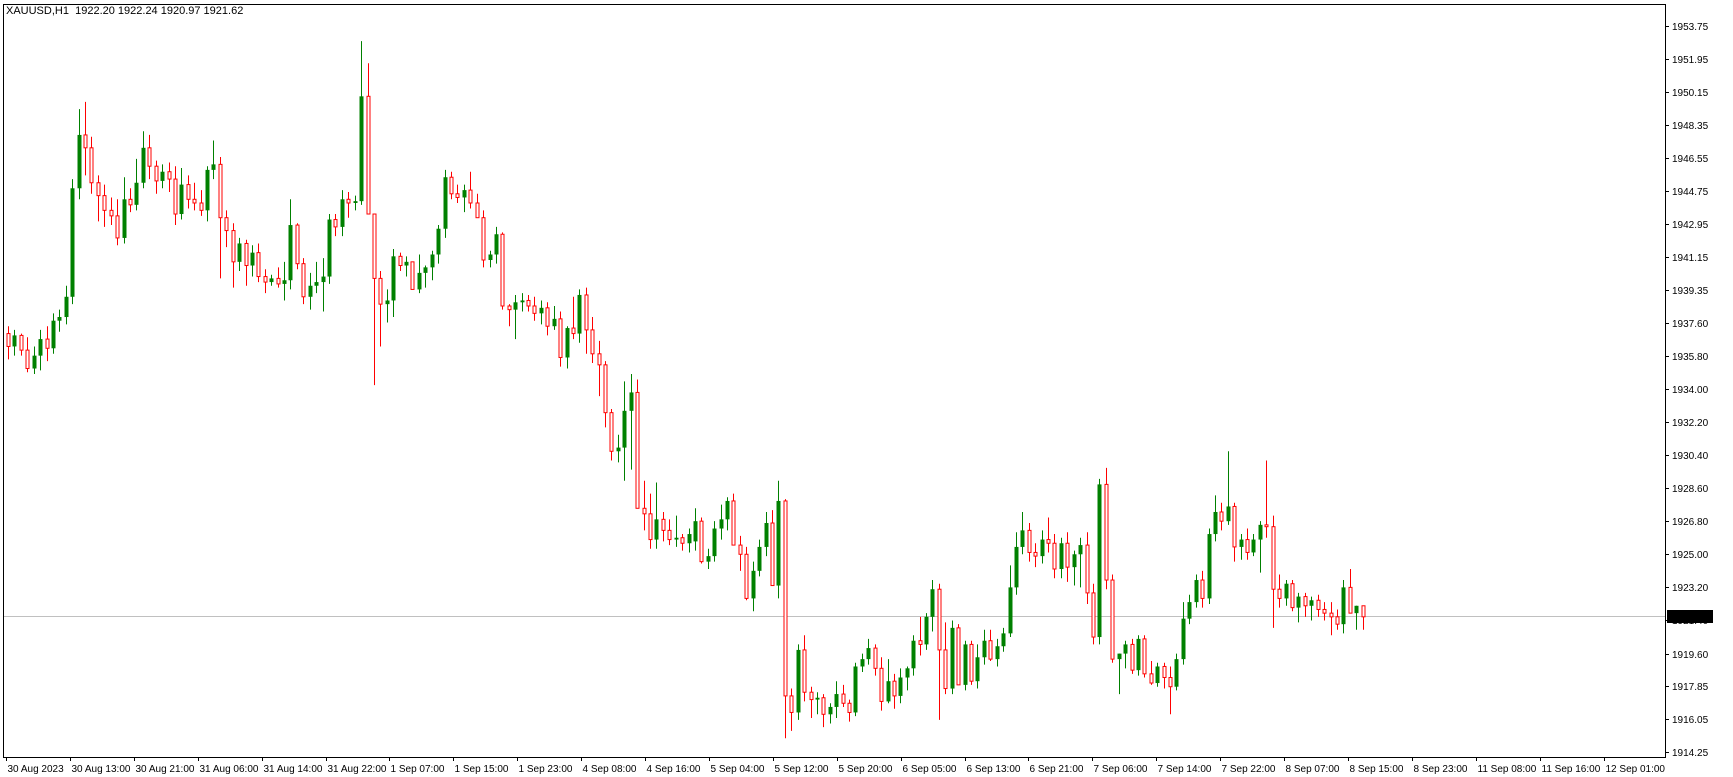 The height and width of the screenshot is (777, 1733). Describe the element at coordinates (1690, 489) in the screenshot. I see `y-tick-label: 1928.60` at that location.